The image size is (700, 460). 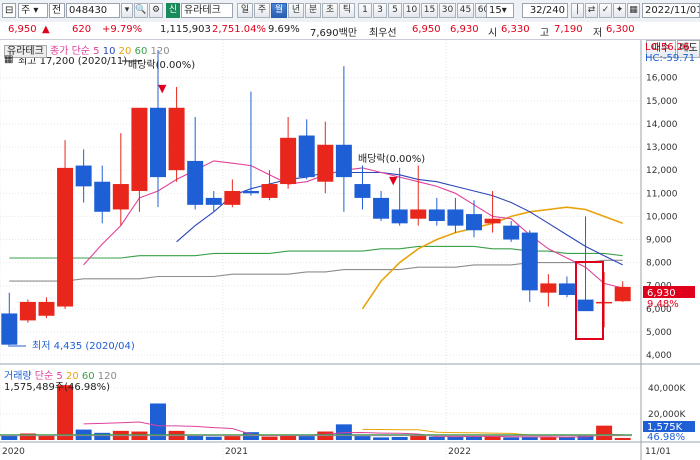 What do you see at coordinates (619, 10) in the screenshot?
I see `pan-icon: ✦` at bounding box center [619, 10].